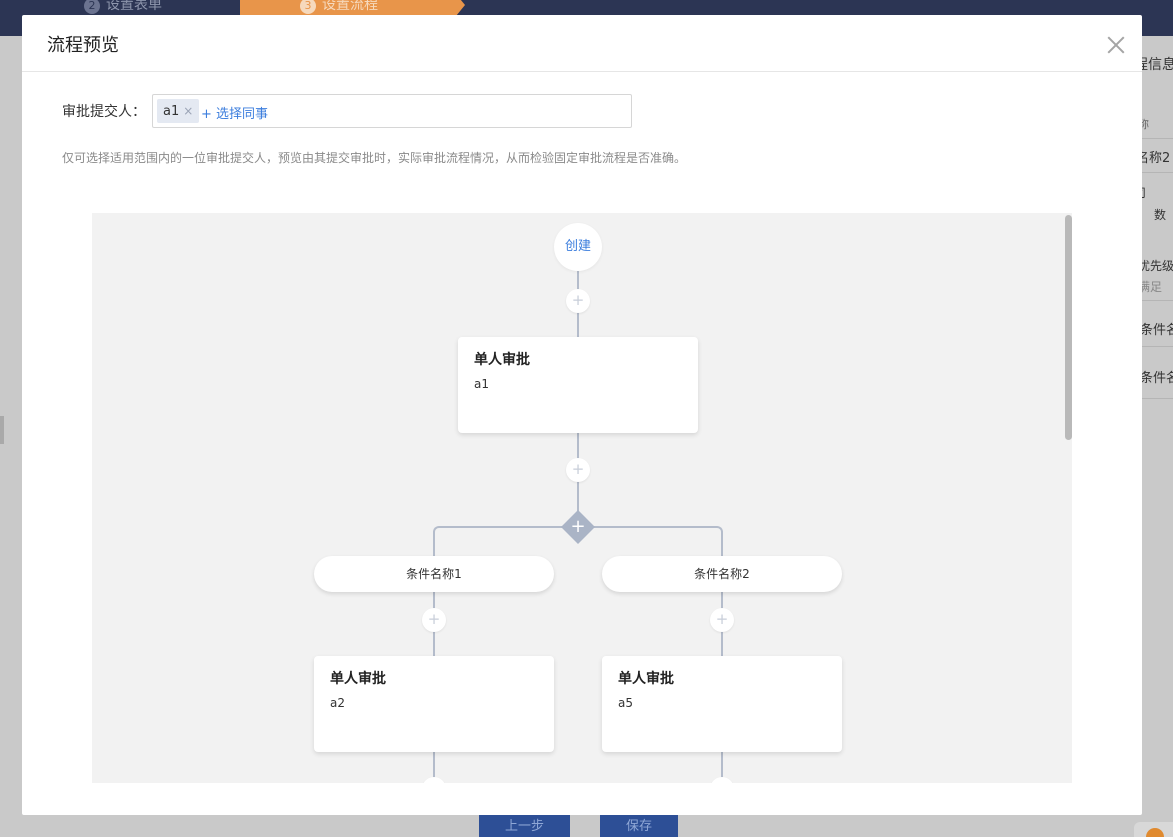 The width and height of the screenshot is (1173, 837). Describe the element at coordinates (1154, 215) in the screenshot. I see `right-panel-text: ） 数` at that location.